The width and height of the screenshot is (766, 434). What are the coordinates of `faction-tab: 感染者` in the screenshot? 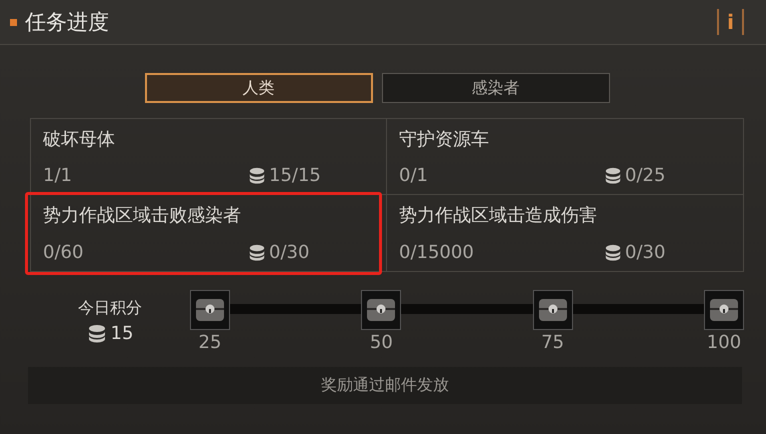 It's located at (496, 88).